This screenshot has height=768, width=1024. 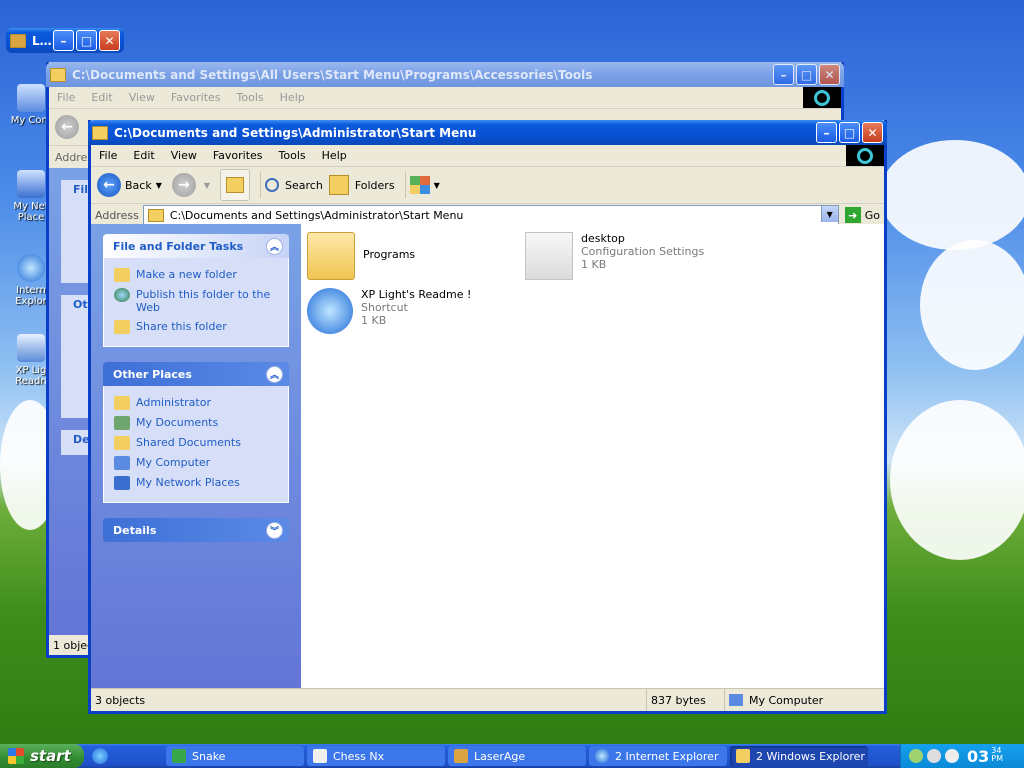 What do you see at coordinates (487, 156) in the screenshot?
I see `menubar: File Edit View Favorites Tools Help` at bounding box center [487, 156].